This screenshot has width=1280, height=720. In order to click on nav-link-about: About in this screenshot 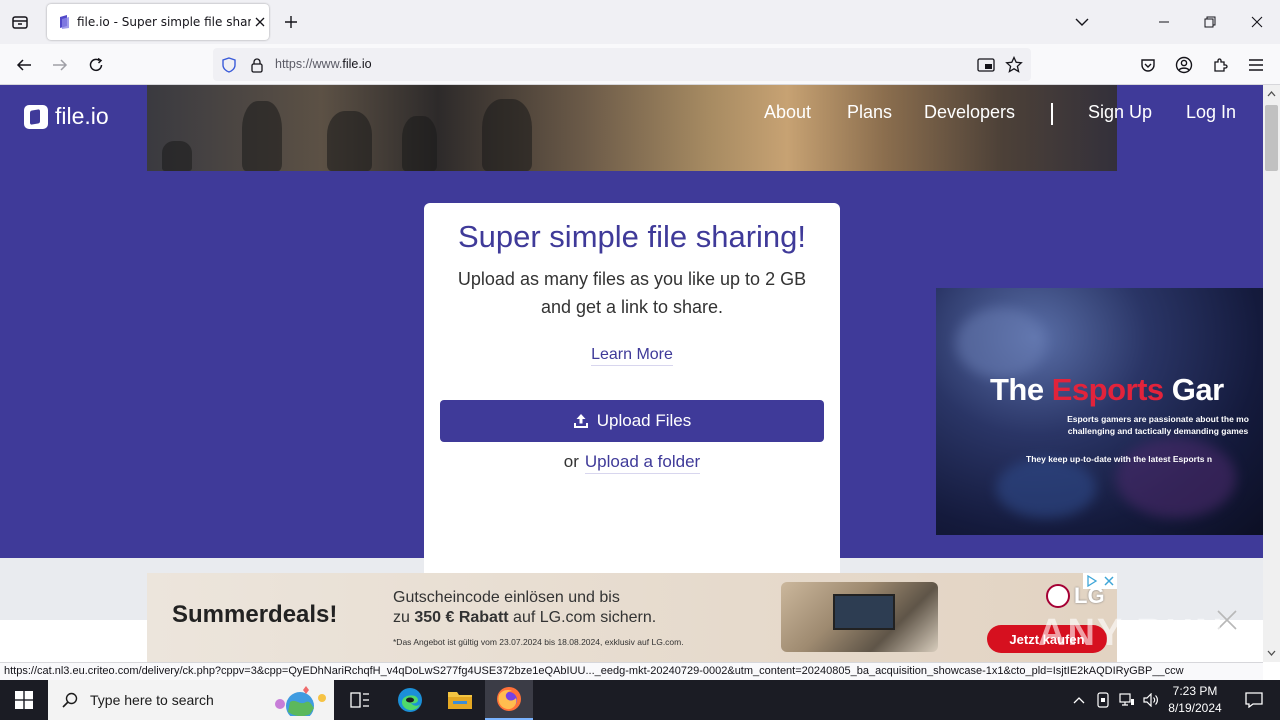, I will do `click(787, 112)`.